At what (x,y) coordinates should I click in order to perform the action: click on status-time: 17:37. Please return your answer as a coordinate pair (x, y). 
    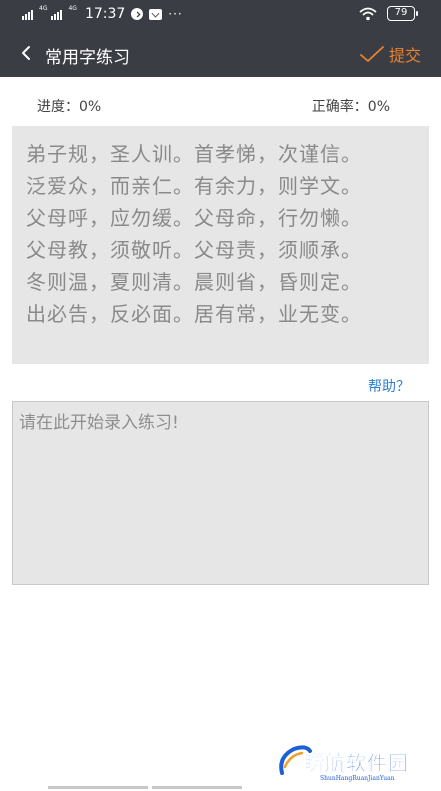
    Looking at the image, I should click on (105, 14).